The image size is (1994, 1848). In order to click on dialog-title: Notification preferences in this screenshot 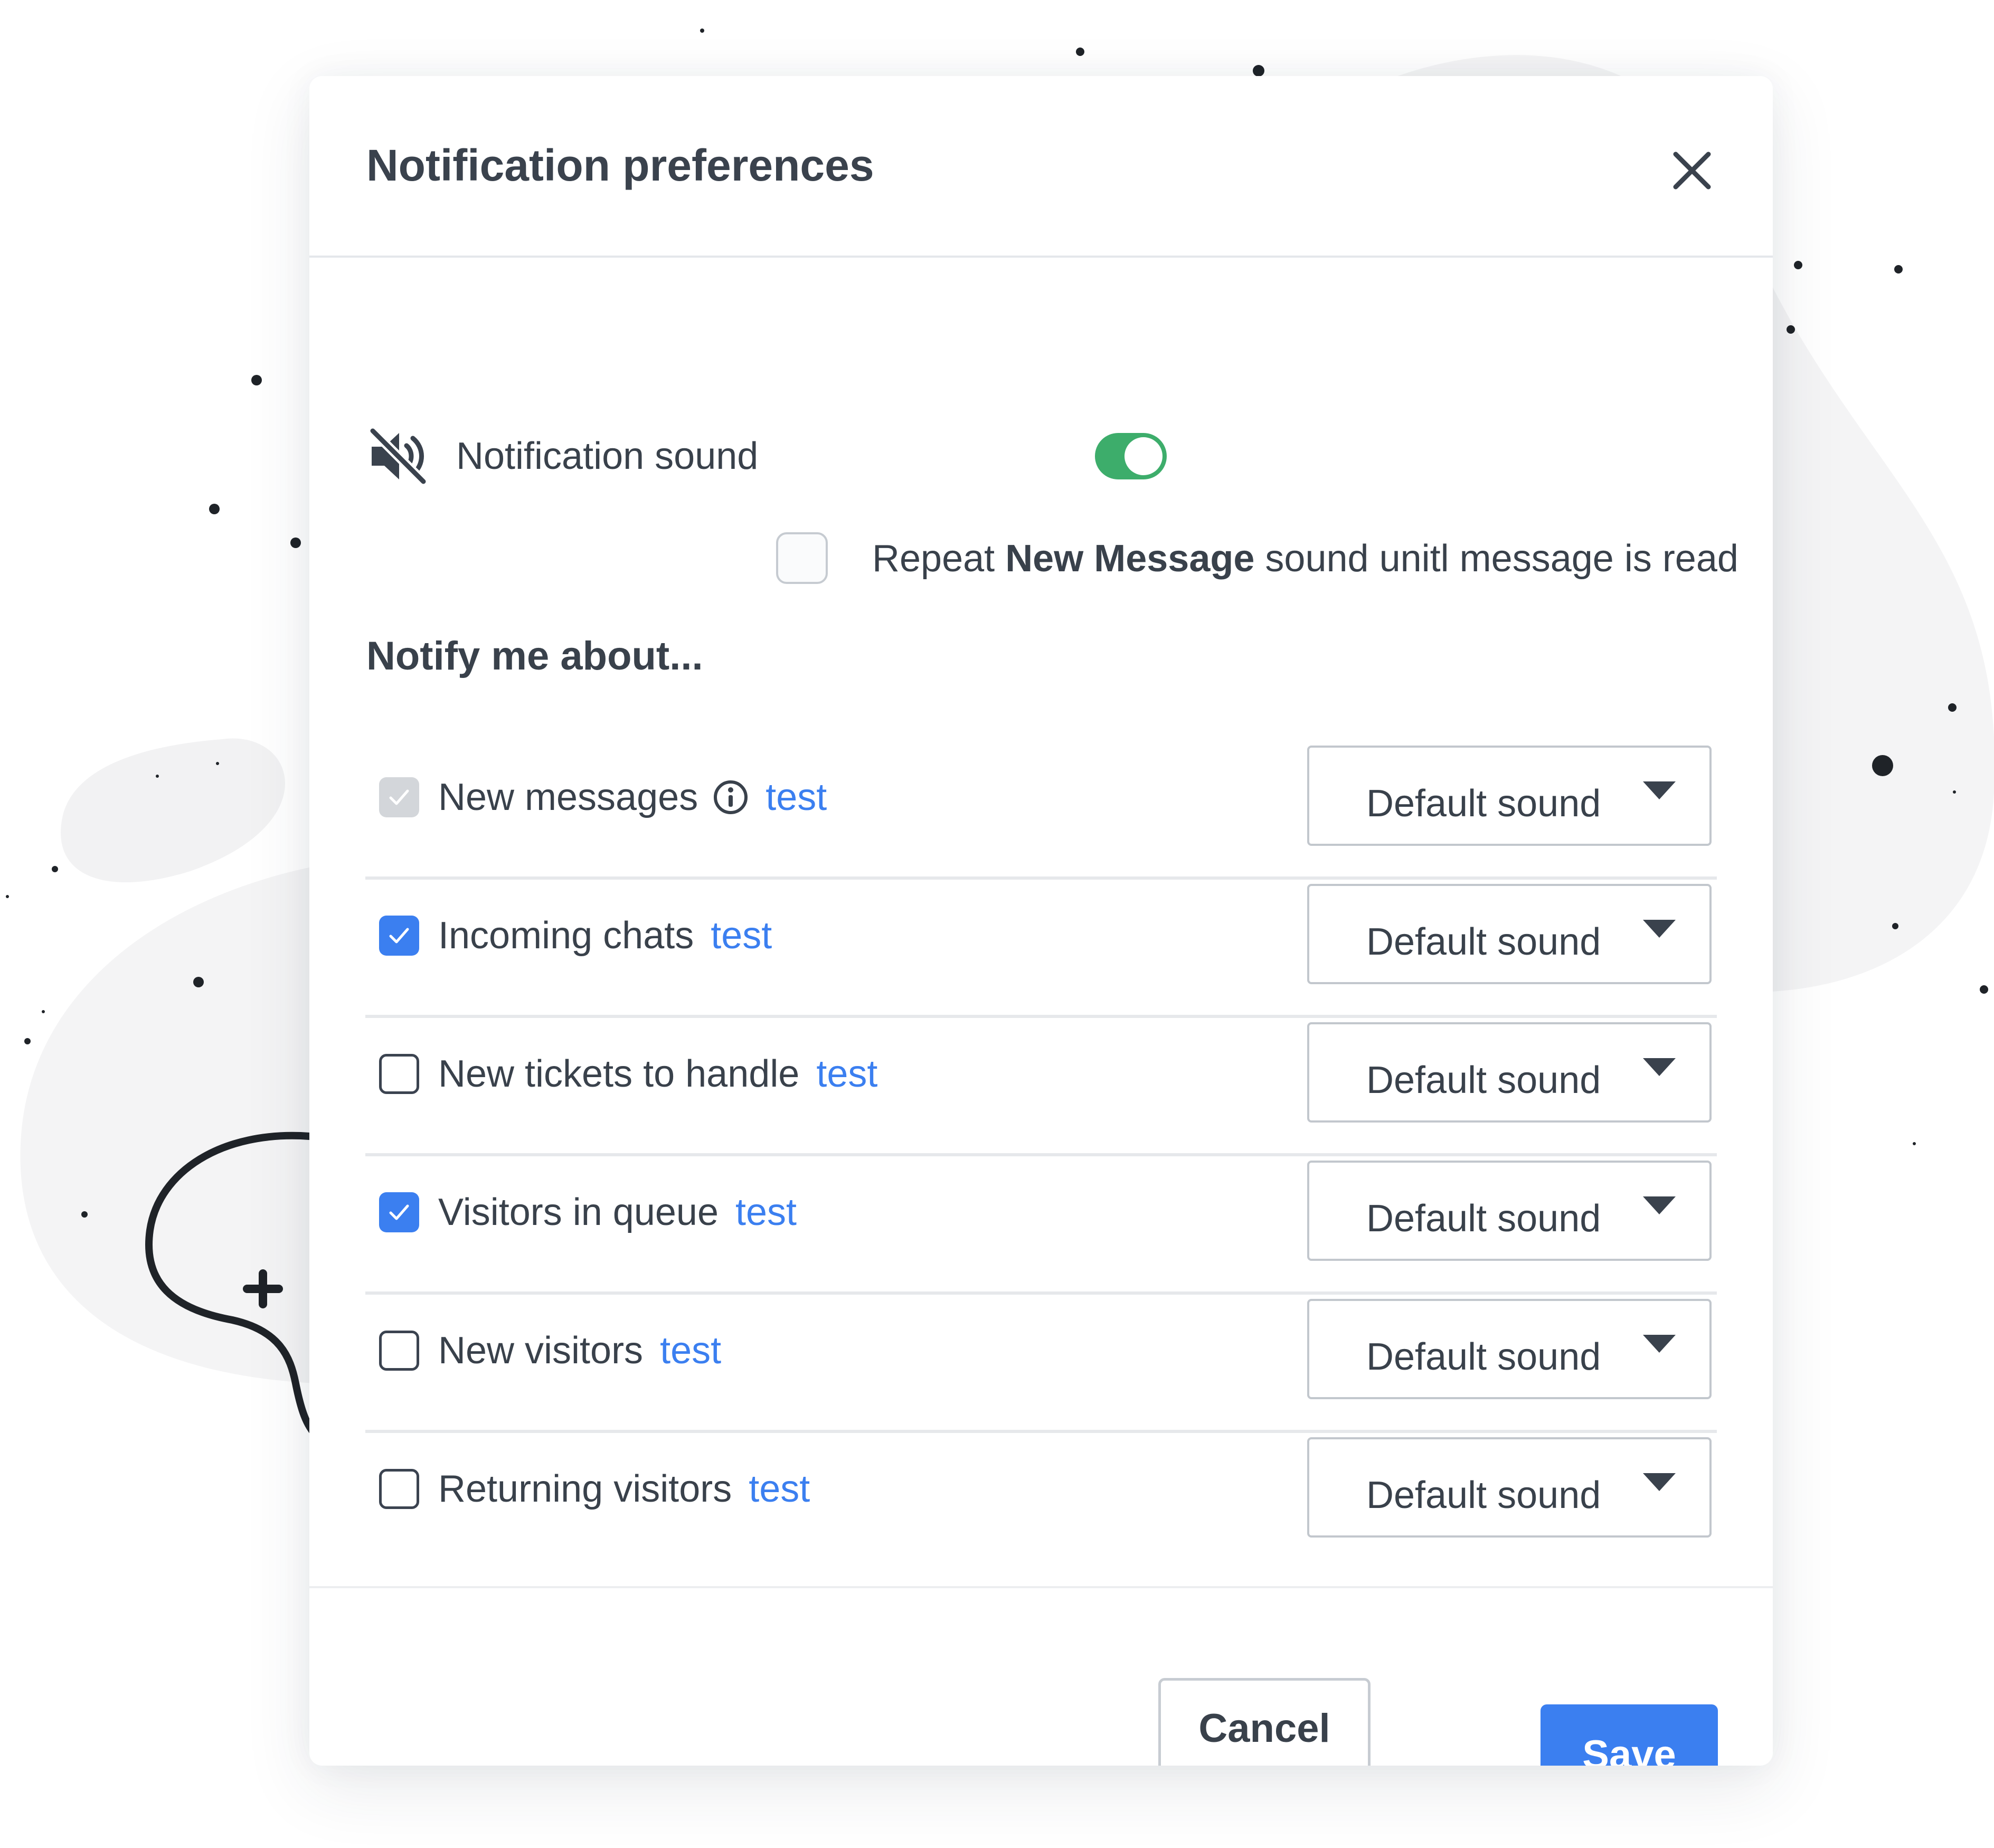, I will do `click(620, 165)`.